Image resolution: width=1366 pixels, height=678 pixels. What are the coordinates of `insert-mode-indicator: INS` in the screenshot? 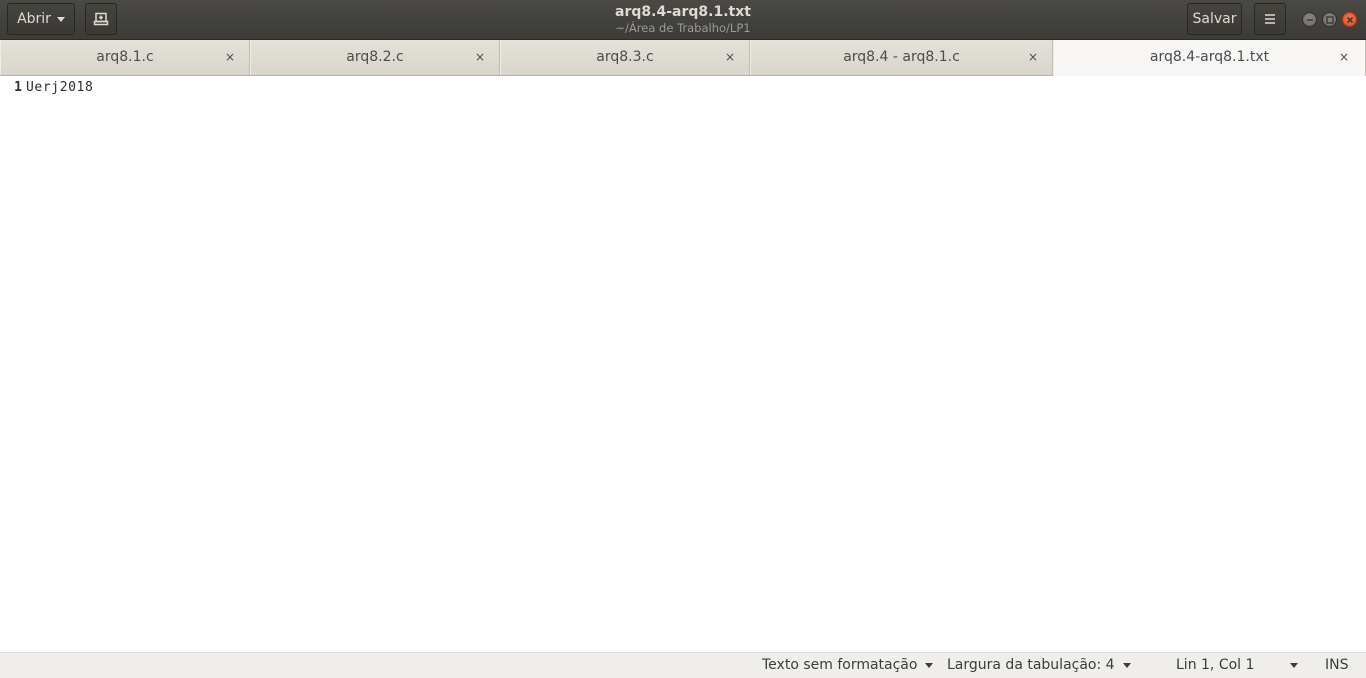 It's located at (1337, 665).